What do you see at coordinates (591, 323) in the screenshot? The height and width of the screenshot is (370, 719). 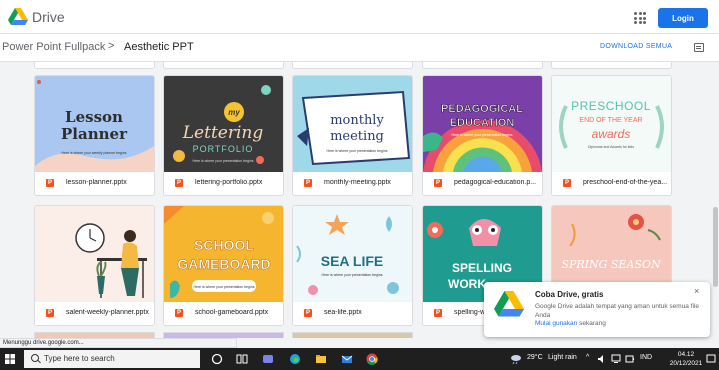 I see `toast-body-tail: sekarang` at bounding box center [591, 323].